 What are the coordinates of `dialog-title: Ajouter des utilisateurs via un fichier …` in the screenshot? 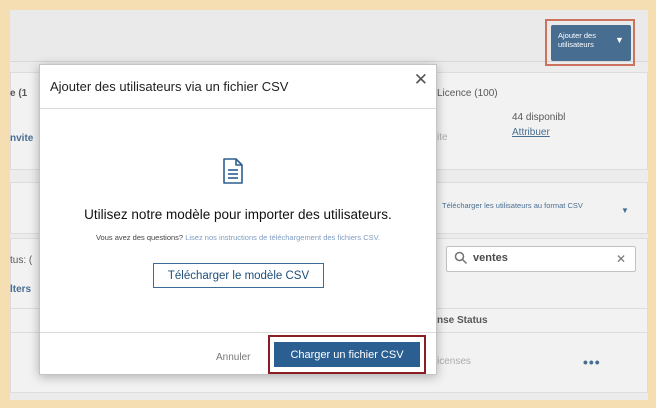 It's located at (169, 86).